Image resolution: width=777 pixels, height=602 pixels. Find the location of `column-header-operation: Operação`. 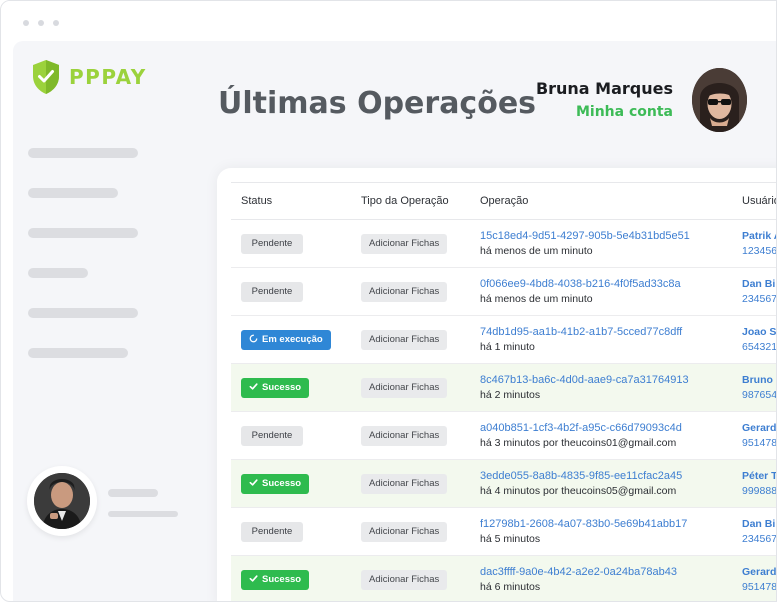

column-header-operation: Operação is located at coordinates (601, 201).